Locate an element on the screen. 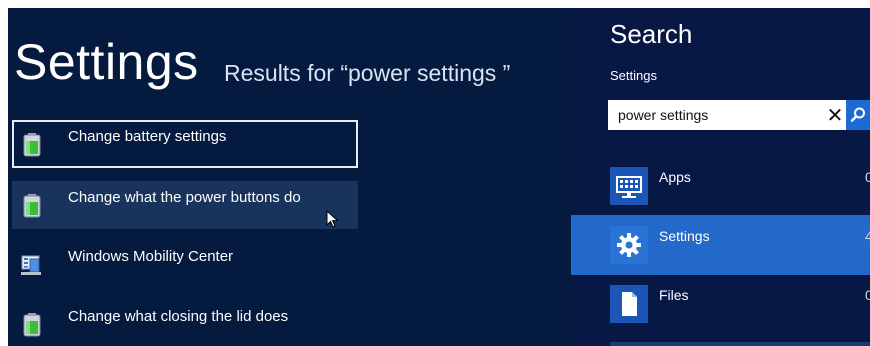  mobility-center-icon is located at coordinates (32, 265).